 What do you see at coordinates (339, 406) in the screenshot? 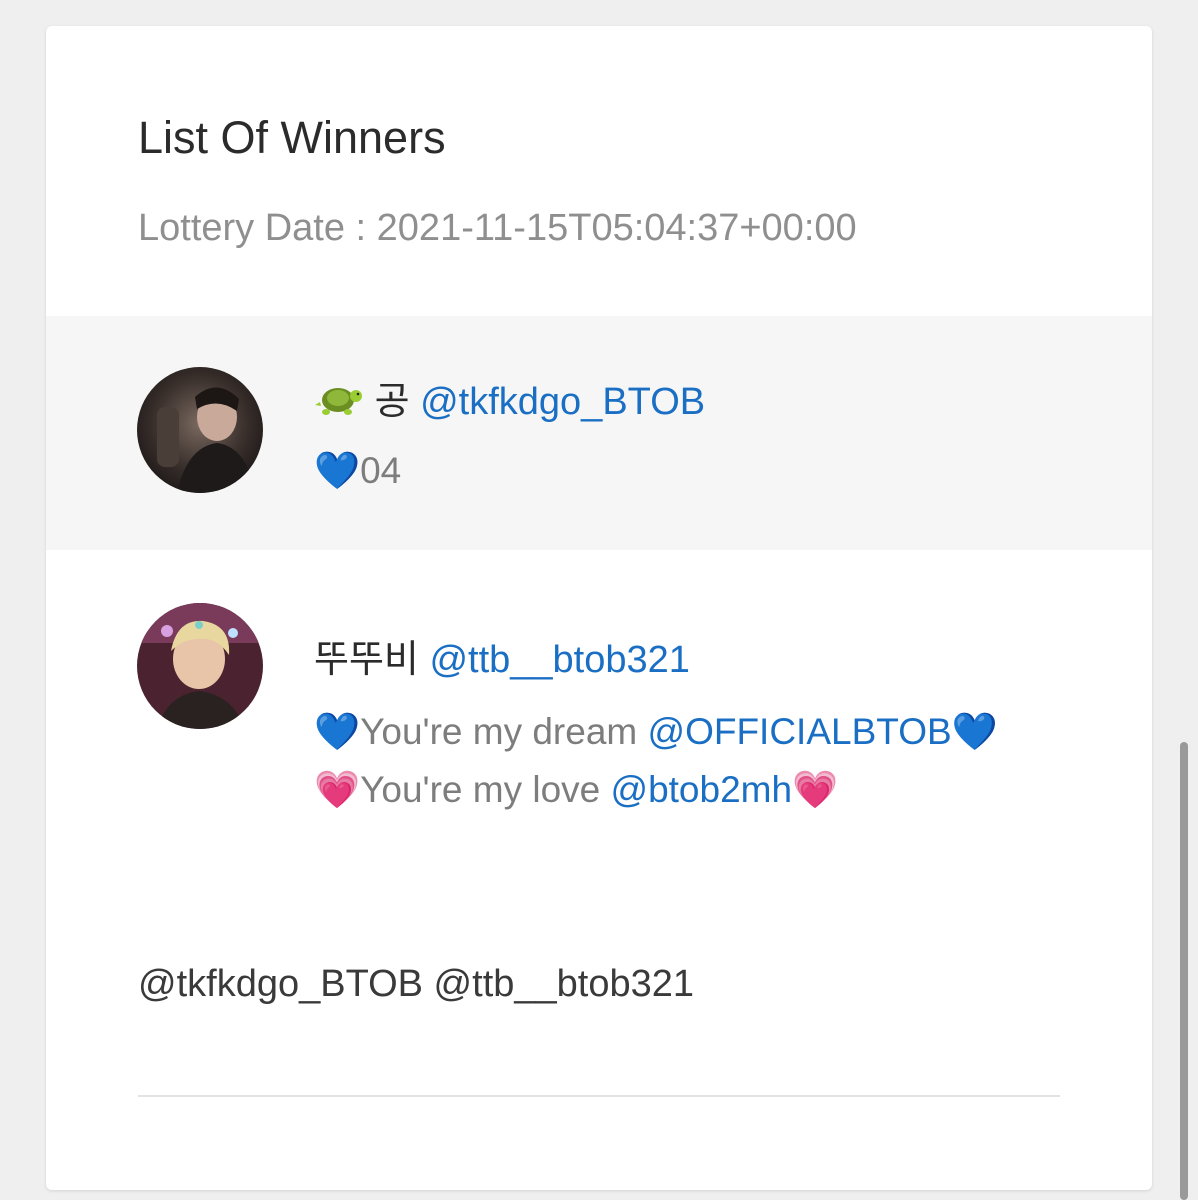
I see `turtle-icon` at bounding box center [339, 406].